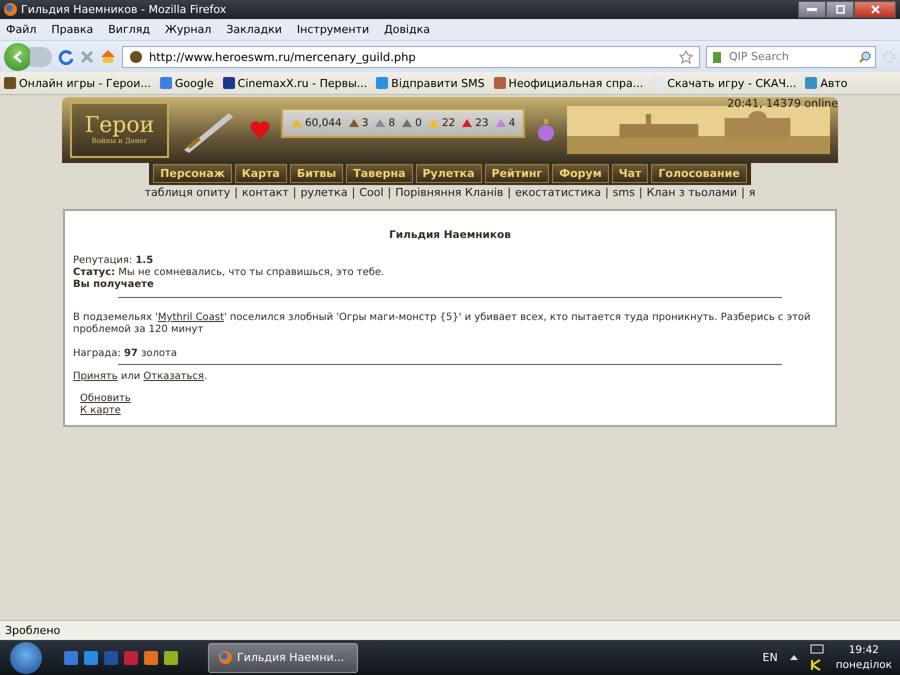  Describe the element at coordinates (512, 123) in the screenshot. I see `resource-amount: 4` at that location.